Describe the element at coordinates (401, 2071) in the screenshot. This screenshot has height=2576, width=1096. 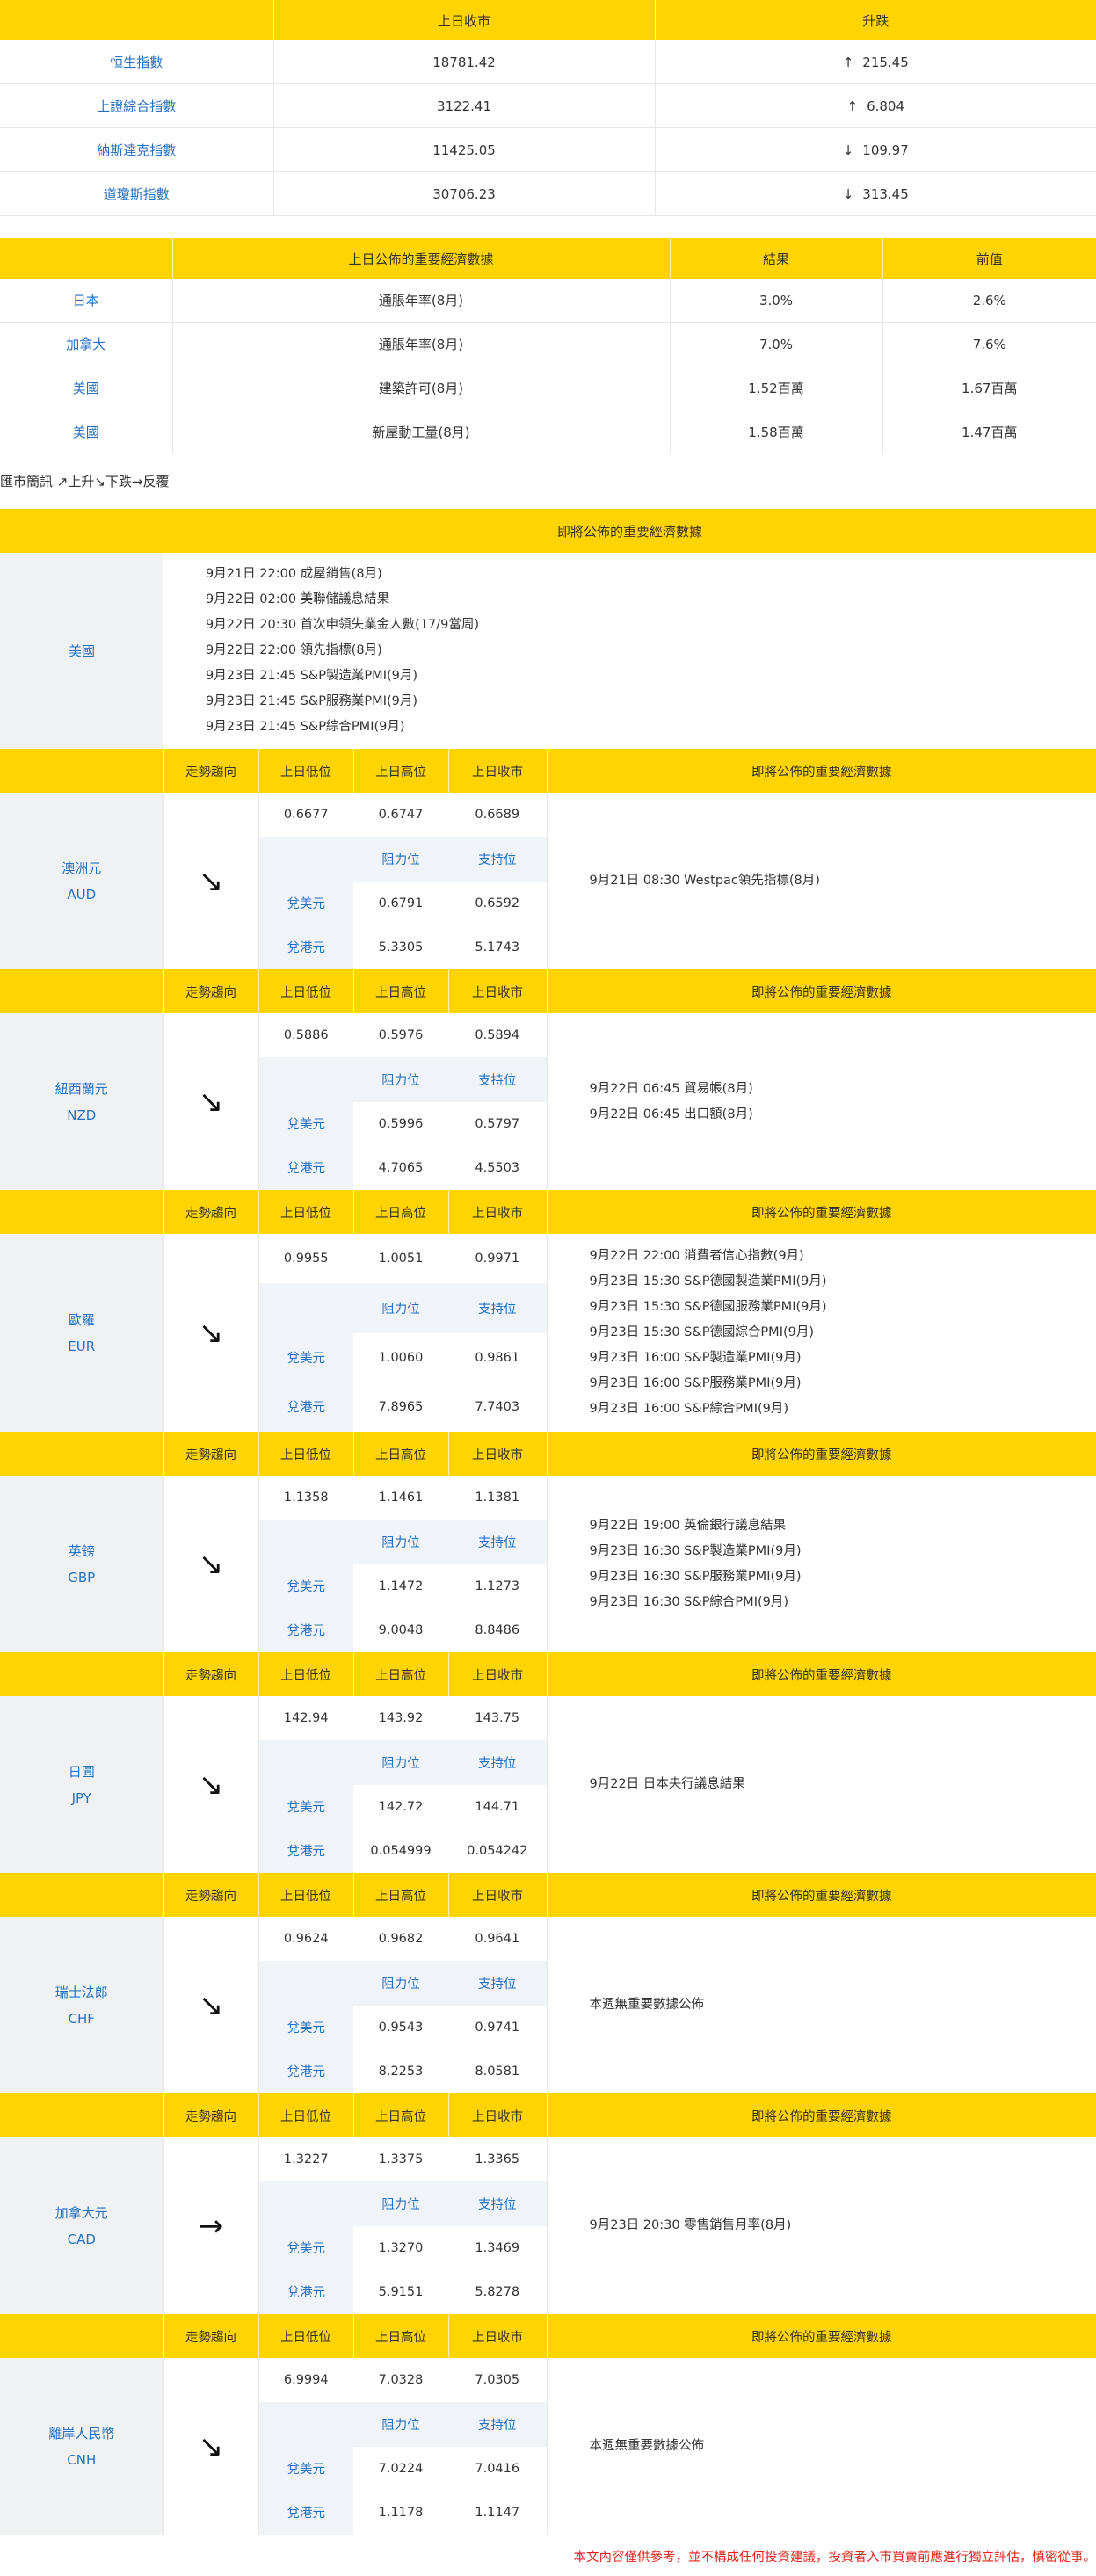
I see `hkd-resistance: 8.2253` at that location.